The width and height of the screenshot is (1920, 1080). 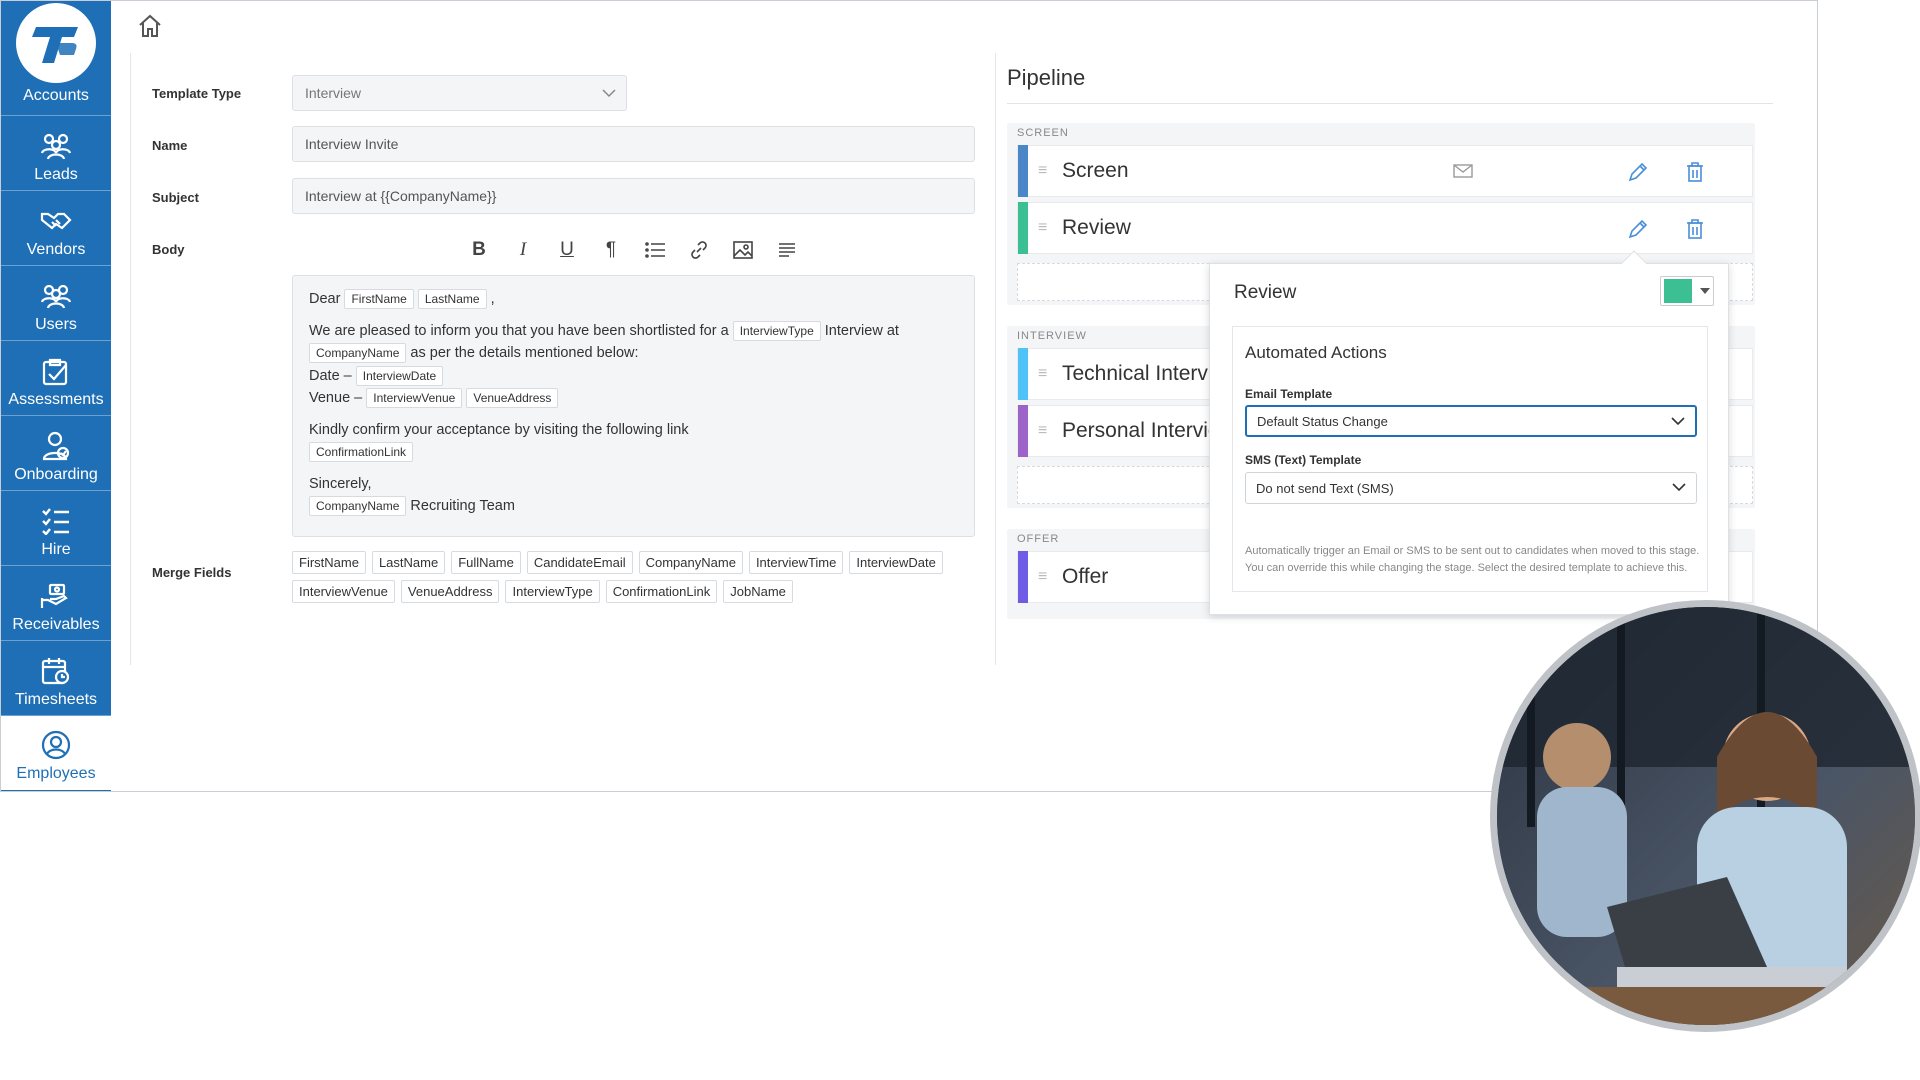 What do you see at coordinates (56, 146) in the screenshot?
I see `people-icon` at bounding box center [56, 146].